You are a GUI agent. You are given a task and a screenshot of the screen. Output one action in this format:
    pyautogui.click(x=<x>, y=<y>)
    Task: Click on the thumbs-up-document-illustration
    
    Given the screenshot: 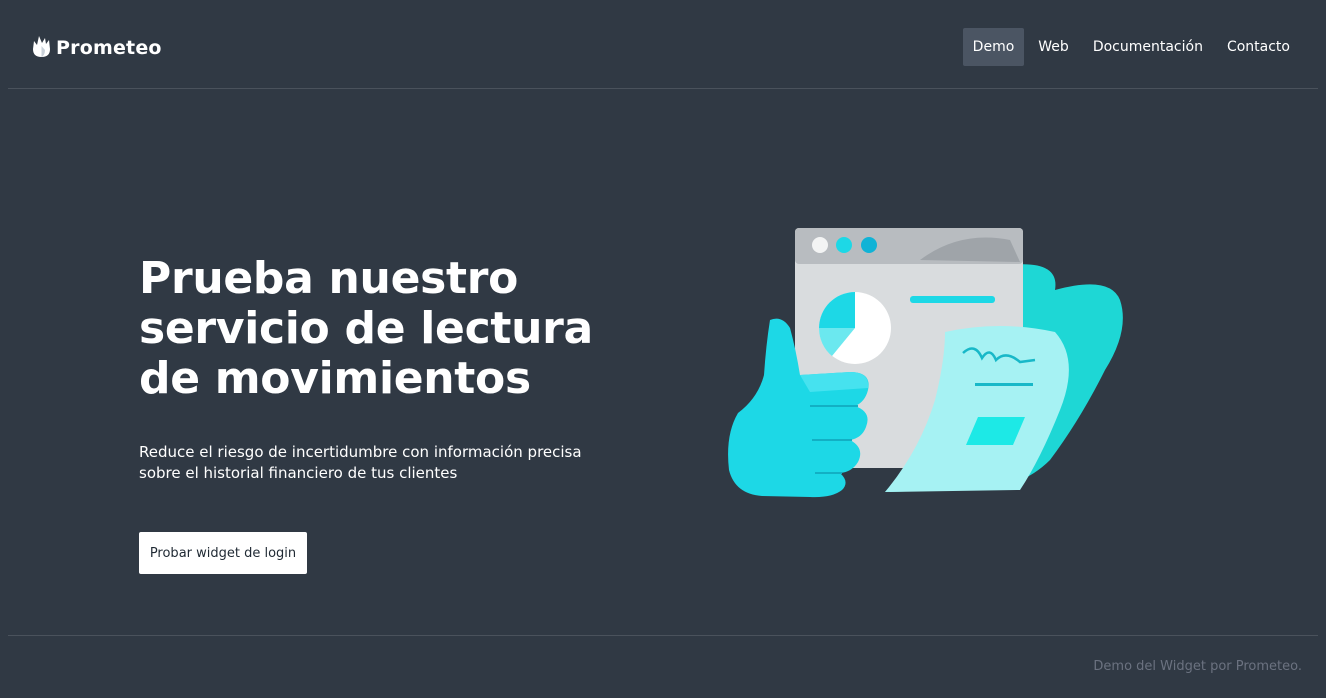 What is the action you would take?
    pyautogui.click(x=930, y=365)
    